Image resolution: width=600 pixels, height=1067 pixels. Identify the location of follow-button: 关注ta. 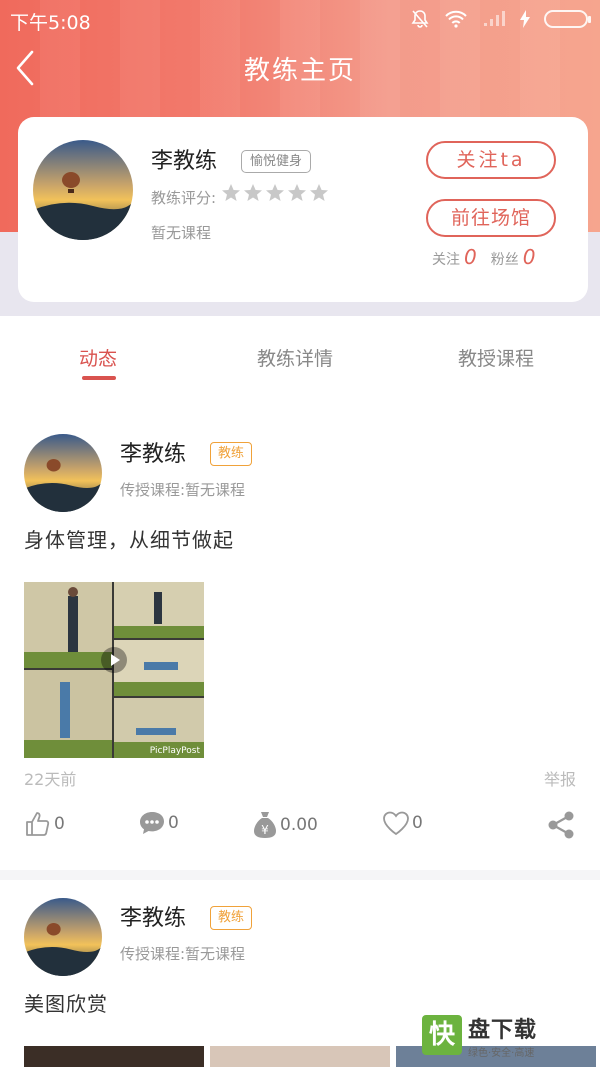
(491, 160).